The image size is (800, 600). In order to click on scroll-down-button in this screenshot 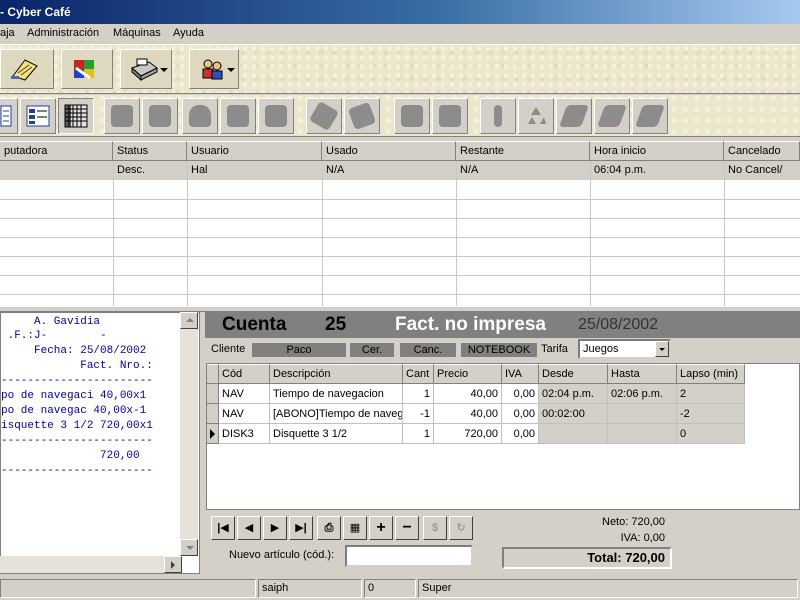, I will do `click(189, 547)`.